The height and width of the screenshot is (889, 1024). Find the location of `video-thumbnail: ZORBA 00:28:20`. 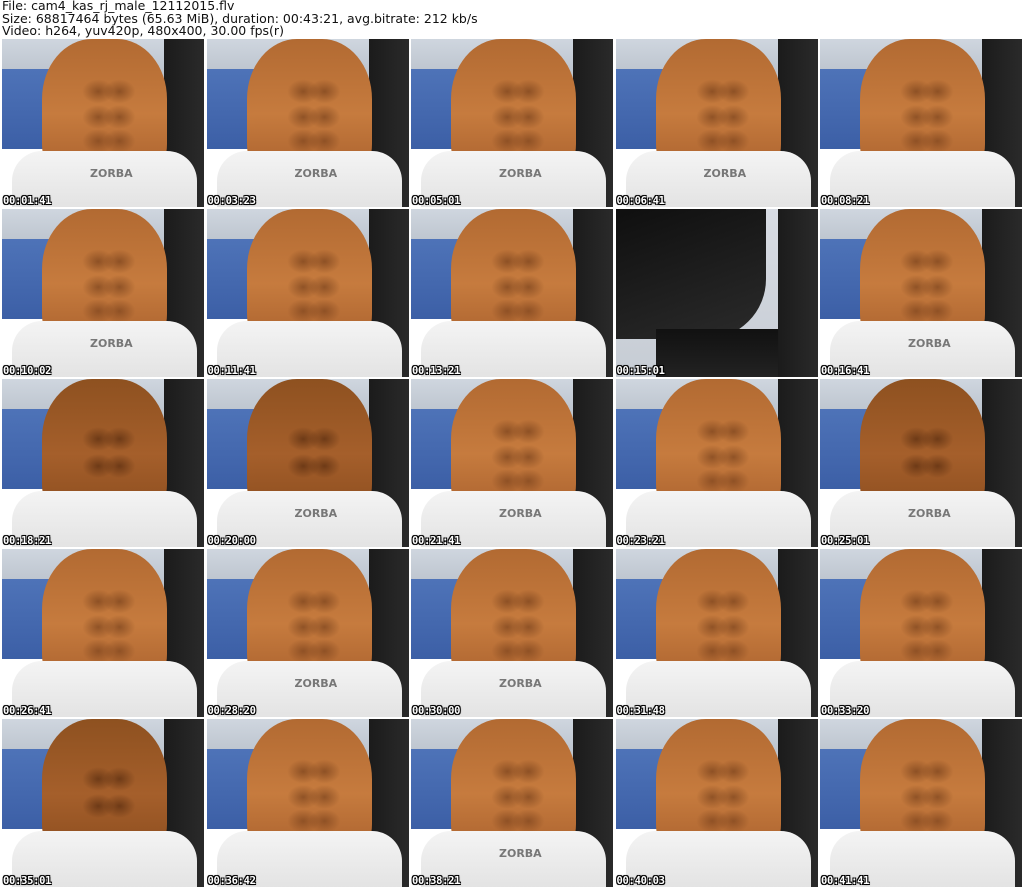

video-thumbnail: ZORBA 00:28:20 is located at coordinates (307, 633).